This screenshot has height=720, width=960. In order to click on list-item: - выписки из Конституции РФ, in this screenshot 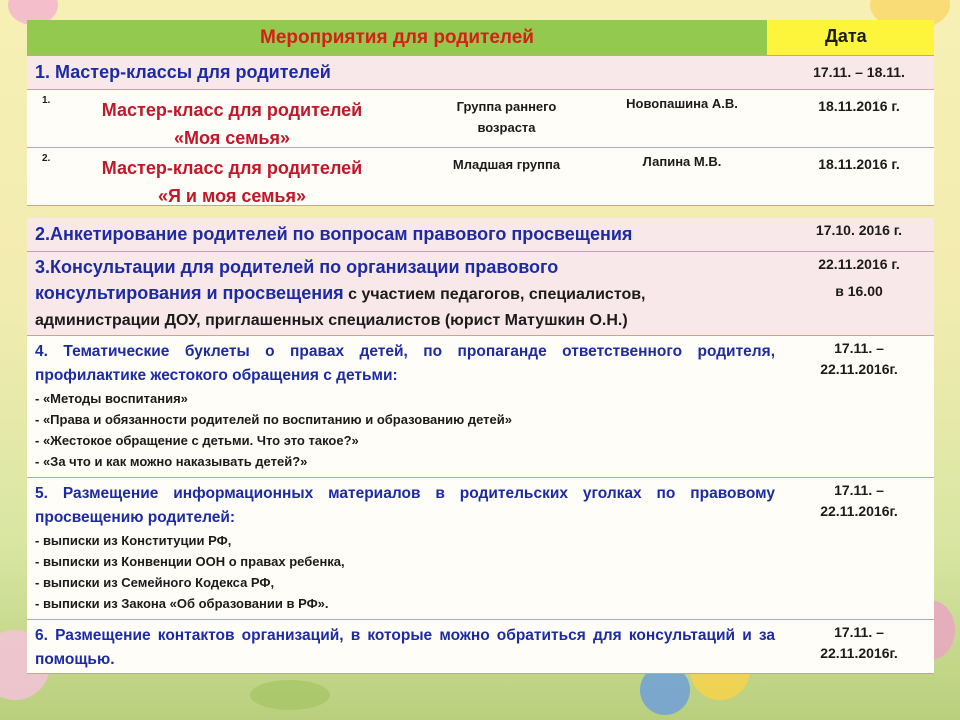, I will do `click(133, 540)`.